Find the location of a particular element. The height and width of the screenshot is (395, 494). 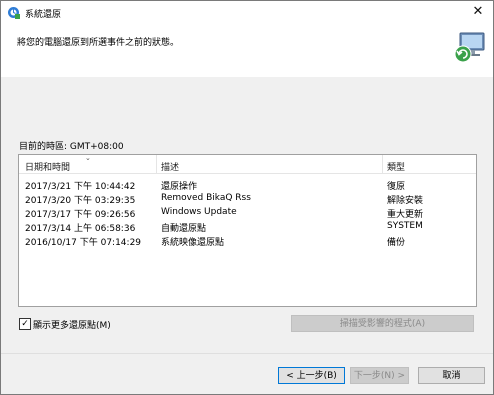

close-icon: ✕ is located at coordinates (478, 11).